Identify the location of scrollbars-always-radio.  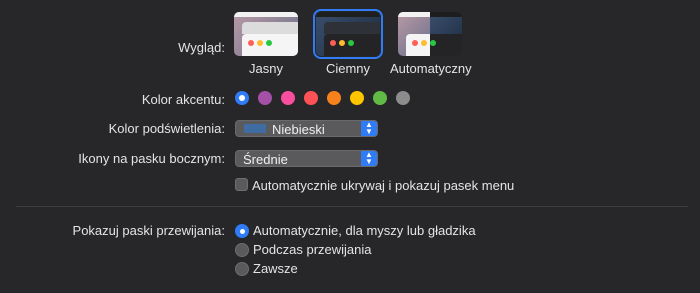
(242, 269).